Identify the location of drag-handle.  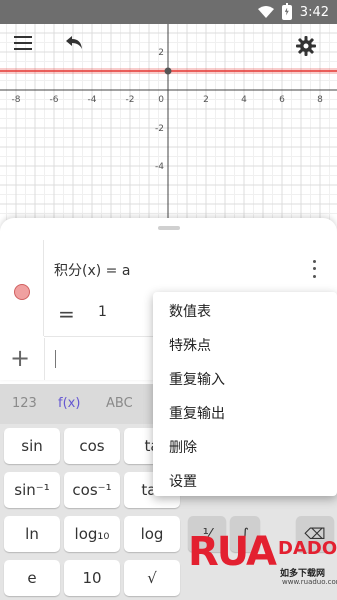
(169, 228).